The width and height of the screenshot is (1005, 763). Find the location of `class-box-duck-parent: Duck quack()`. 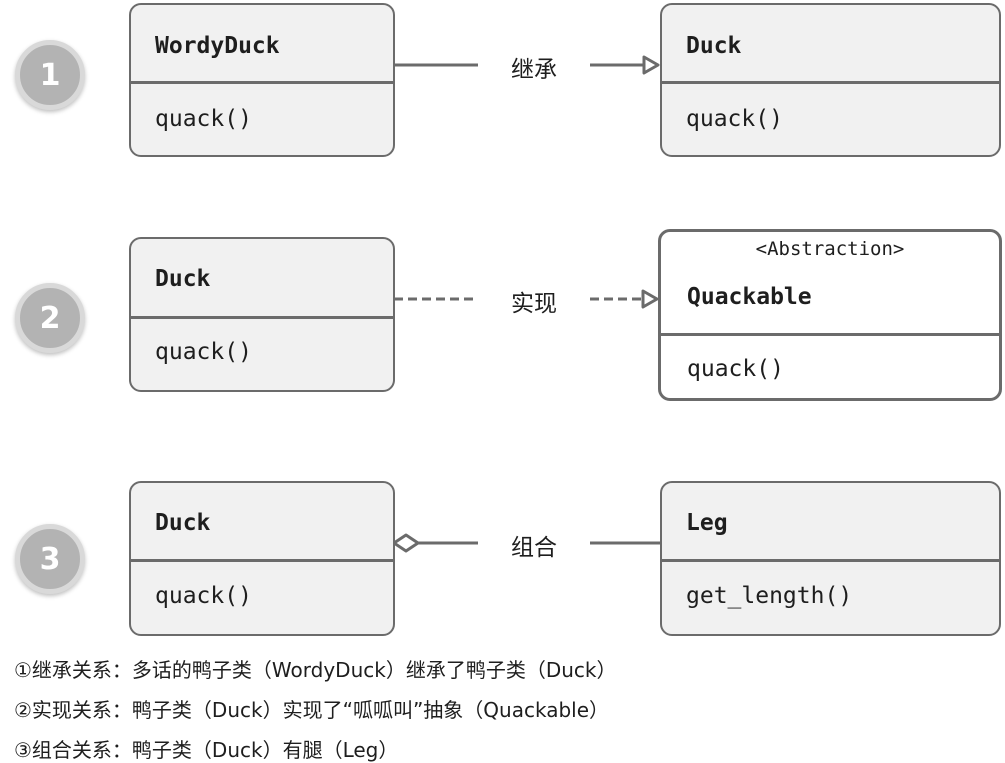

class-box-duck-parent: Duck quack() is located at coordinates (830, 80).